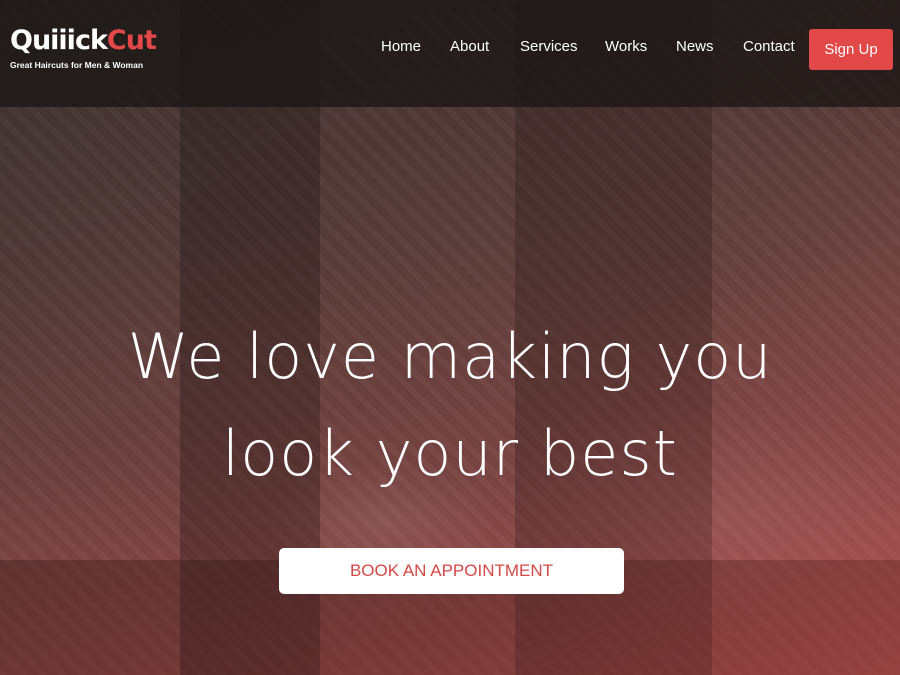  I want to click on book-appointment-button: BOOK AN APPOINTMENT, so click(451, 571).